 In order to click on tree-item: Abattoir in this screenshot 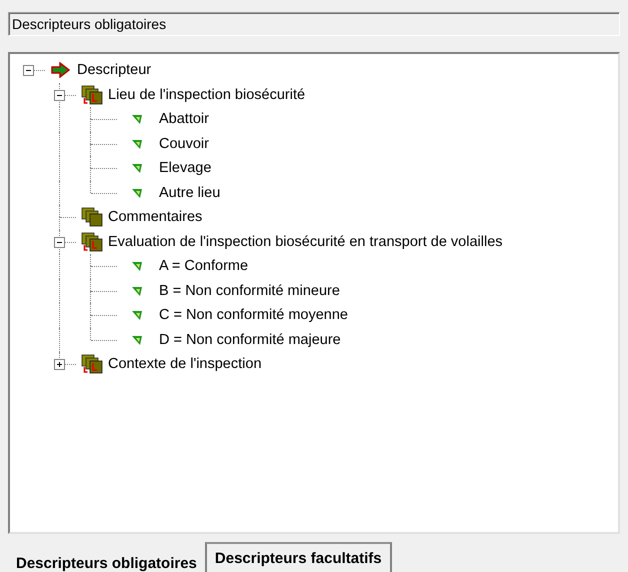, I will do `click(184, 119)`.